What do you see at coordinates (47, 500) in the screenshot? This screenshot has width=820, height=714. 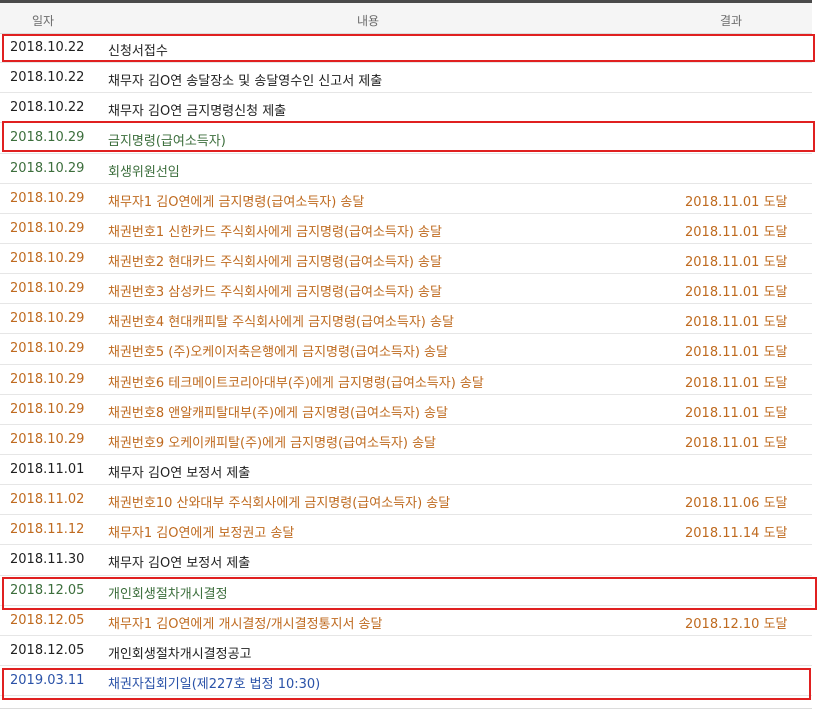 I see `row-date: 2018.11.02` at bounding box center [47, 500].